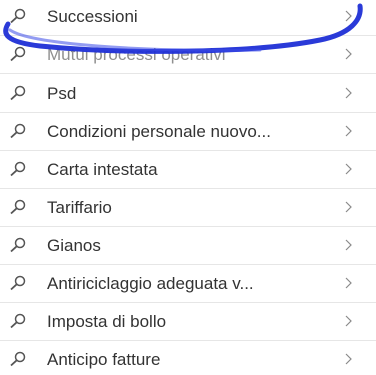 The height and width of the screenshot is (375, 376). Describe the element at coordinates (102, 169) in the screenshot. I see `list-item-label: Carta intestata` at that location.